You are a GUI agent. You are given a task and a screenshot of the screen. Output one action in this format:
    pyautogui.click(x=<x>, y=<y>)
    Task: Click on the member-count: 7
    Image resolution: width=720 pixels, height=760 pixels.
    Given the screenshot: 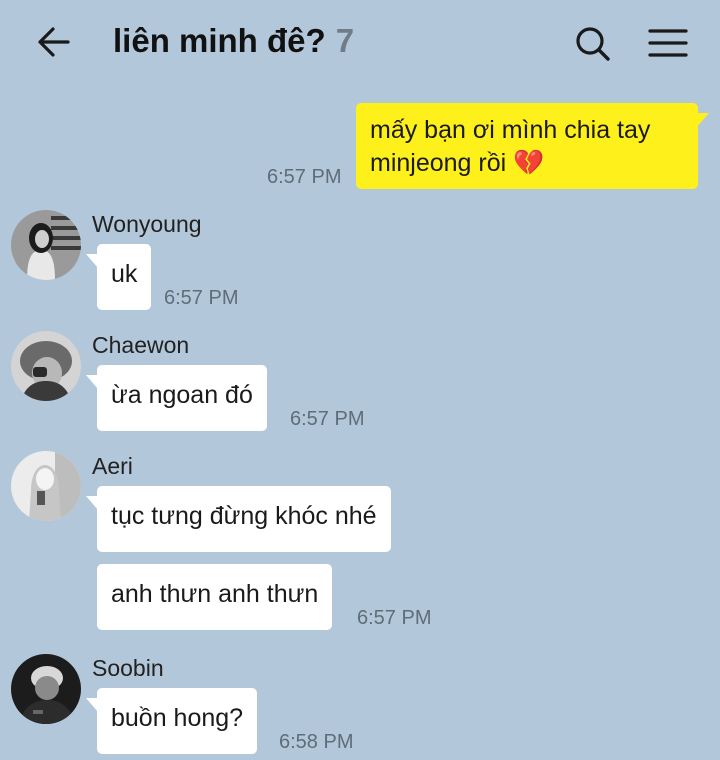 What is the action you would take?
    pyautogui.click(x=345, y=40)
    